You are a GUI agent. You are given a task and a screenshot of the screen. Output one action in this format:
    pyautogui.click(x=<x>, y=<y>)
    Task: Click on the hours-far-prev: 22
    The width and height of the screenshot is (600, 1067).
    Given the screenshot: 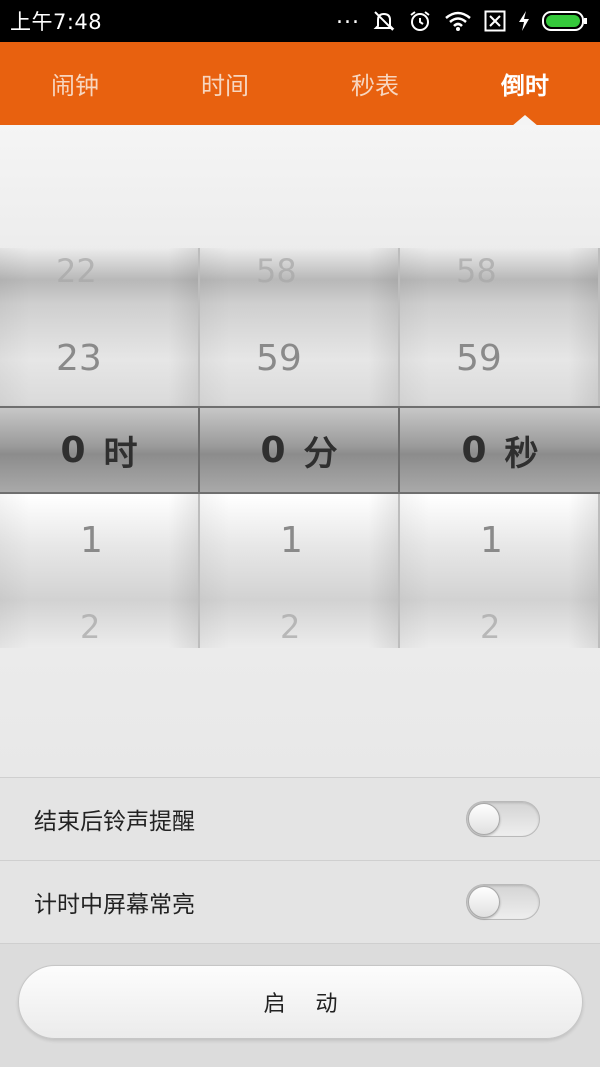 What is the action you would take?
    pyautogui.click(x=76, y=271)
    